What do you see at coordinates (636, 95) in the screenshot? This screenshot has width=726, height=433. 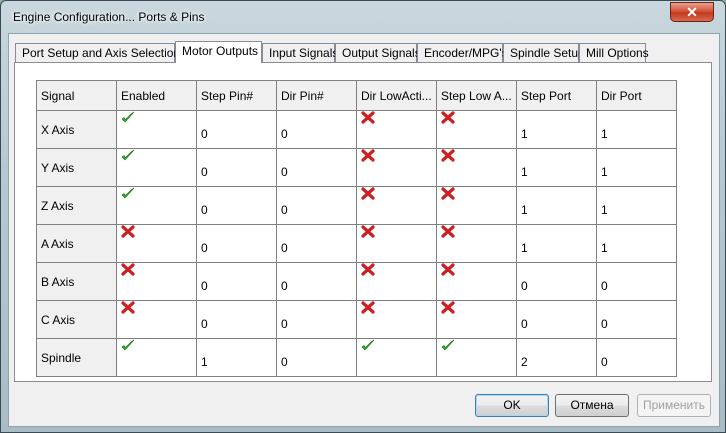 I see `col-header-dir-port: Dir Port` at bounding box center [636, 95].